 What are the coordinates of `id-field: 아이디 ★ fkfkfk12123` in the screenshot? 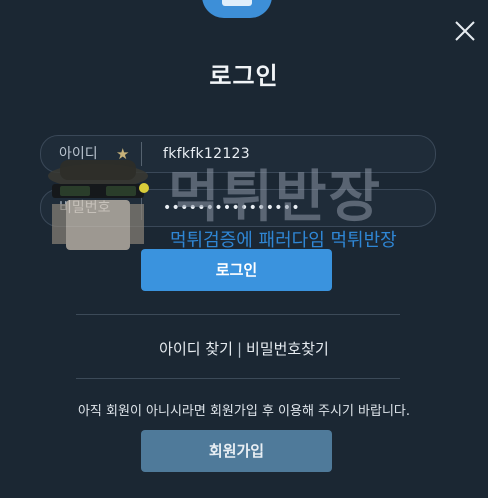 It's located at (238, 154).